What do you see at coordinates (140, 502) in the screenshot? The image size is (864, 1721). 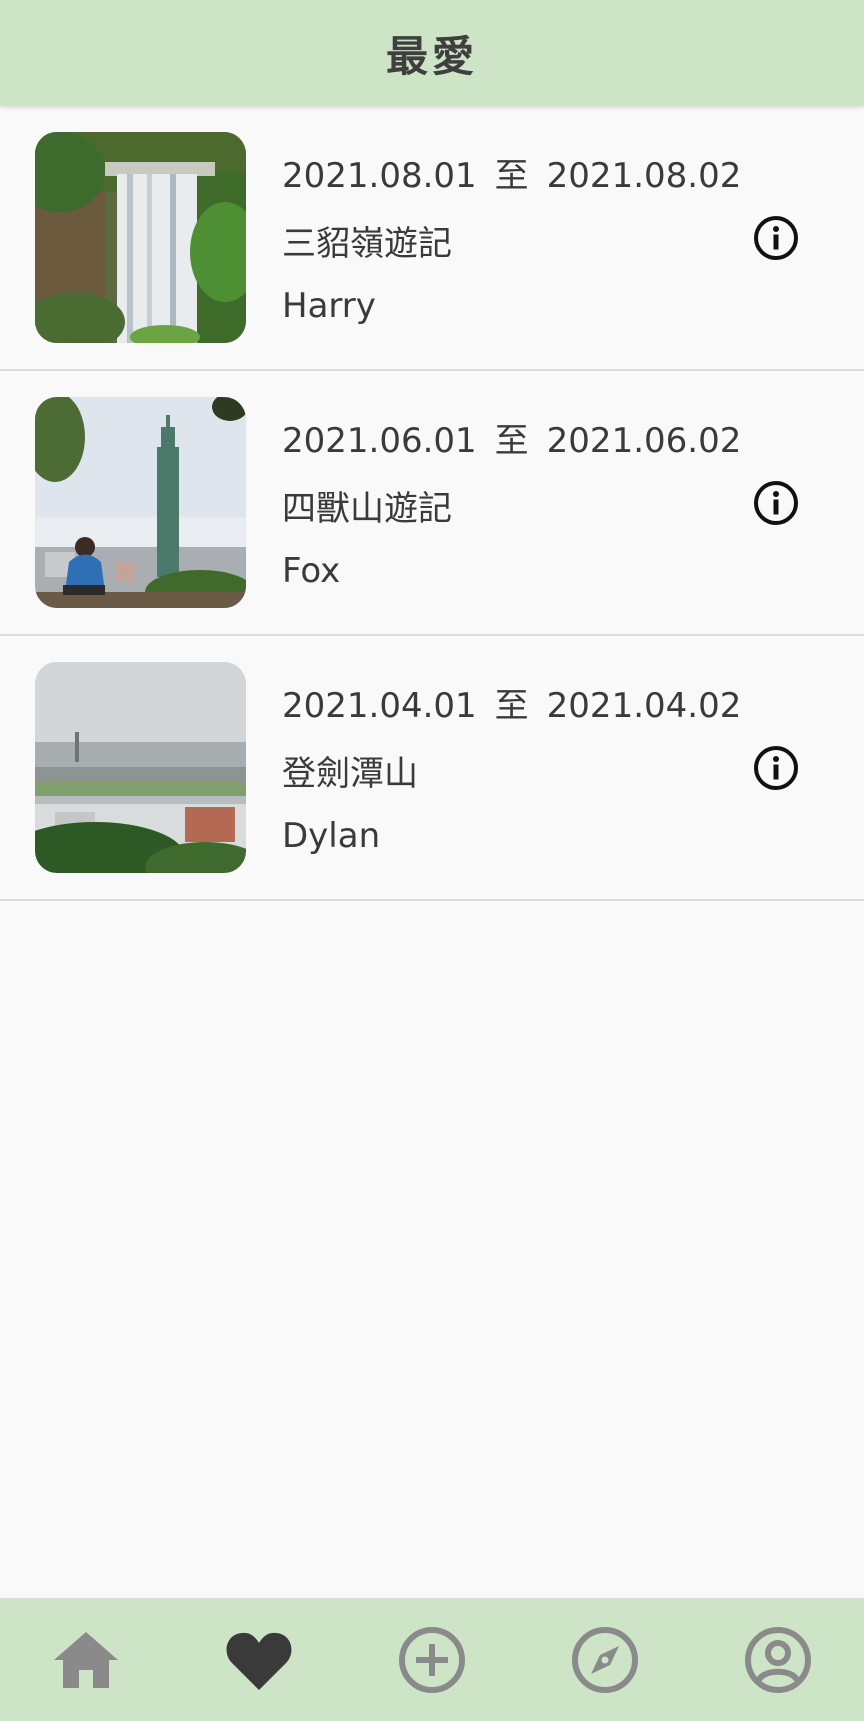 I see `taipei101-photo` at bounding box center [140, 502].